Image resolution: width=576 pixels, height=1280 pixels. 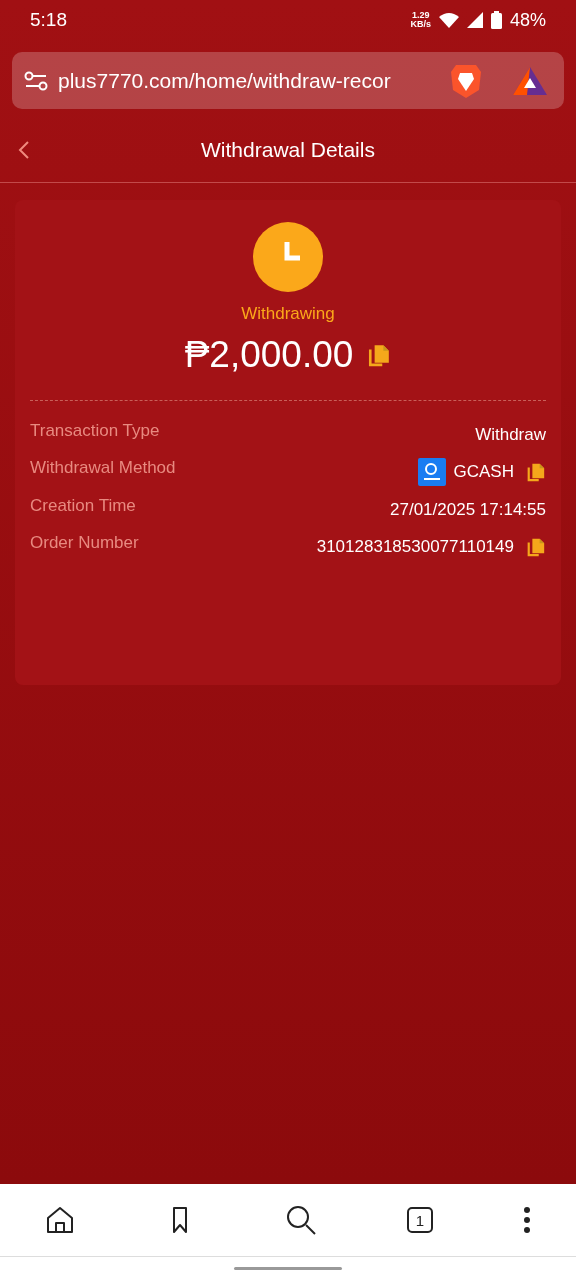 What do you see at coordinates (483, 472) in the screenshot?
I see `detail-value: GCASH` at bounding box center [483, 472].